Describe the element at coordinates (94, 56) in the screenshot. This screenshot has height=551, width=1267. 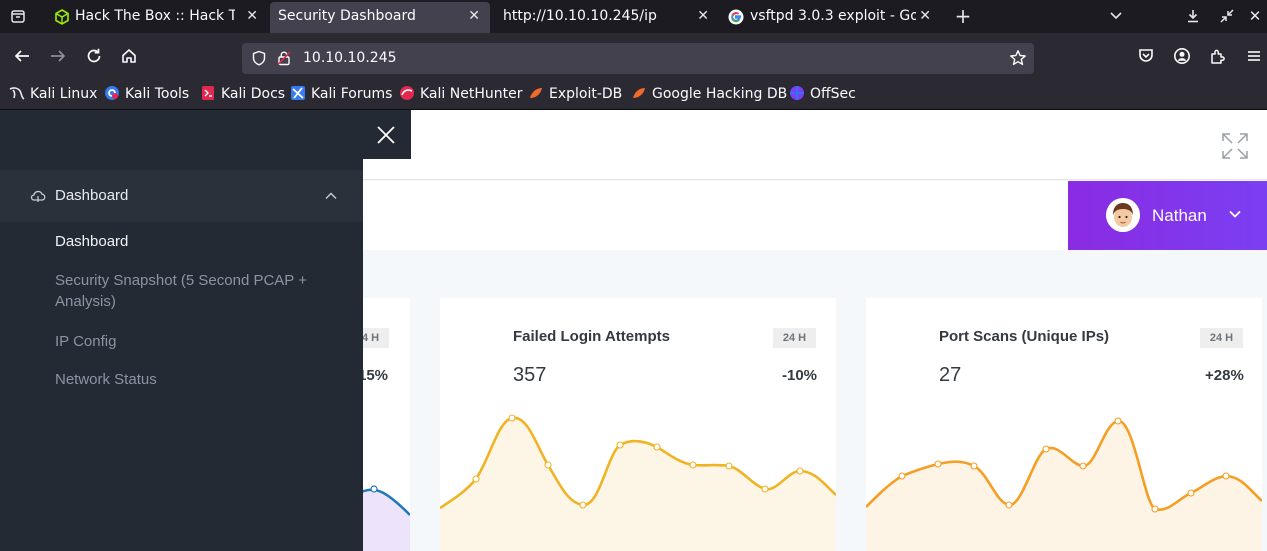
I see `reload-icon` at that location.